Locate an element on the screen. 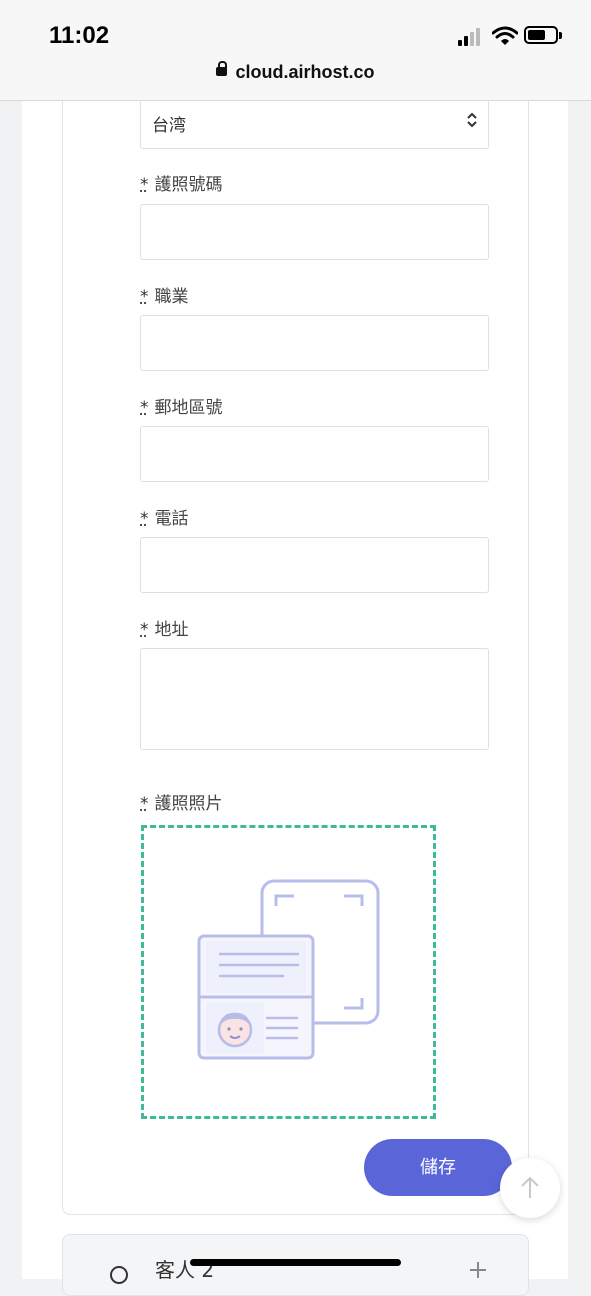  battery-tip is located at coordinates (560, 35).